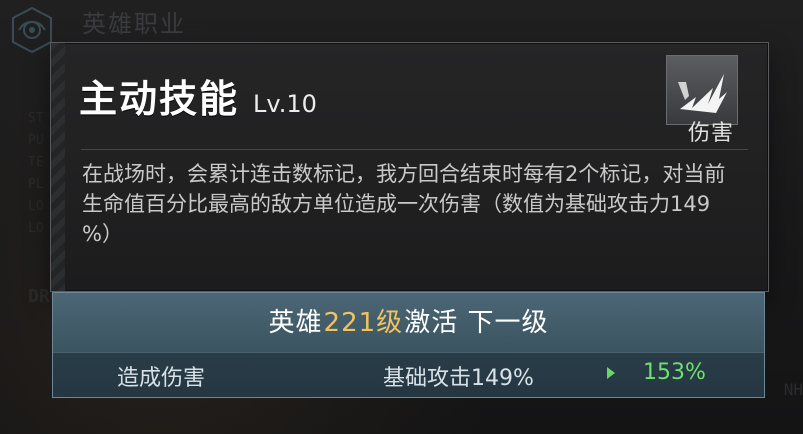 This screenshot has height=434, width=803. What do you see at coordinates (134, 24) in the screenshot?
I see `background-title: 英雄职业` at bounding box center [134, 24].